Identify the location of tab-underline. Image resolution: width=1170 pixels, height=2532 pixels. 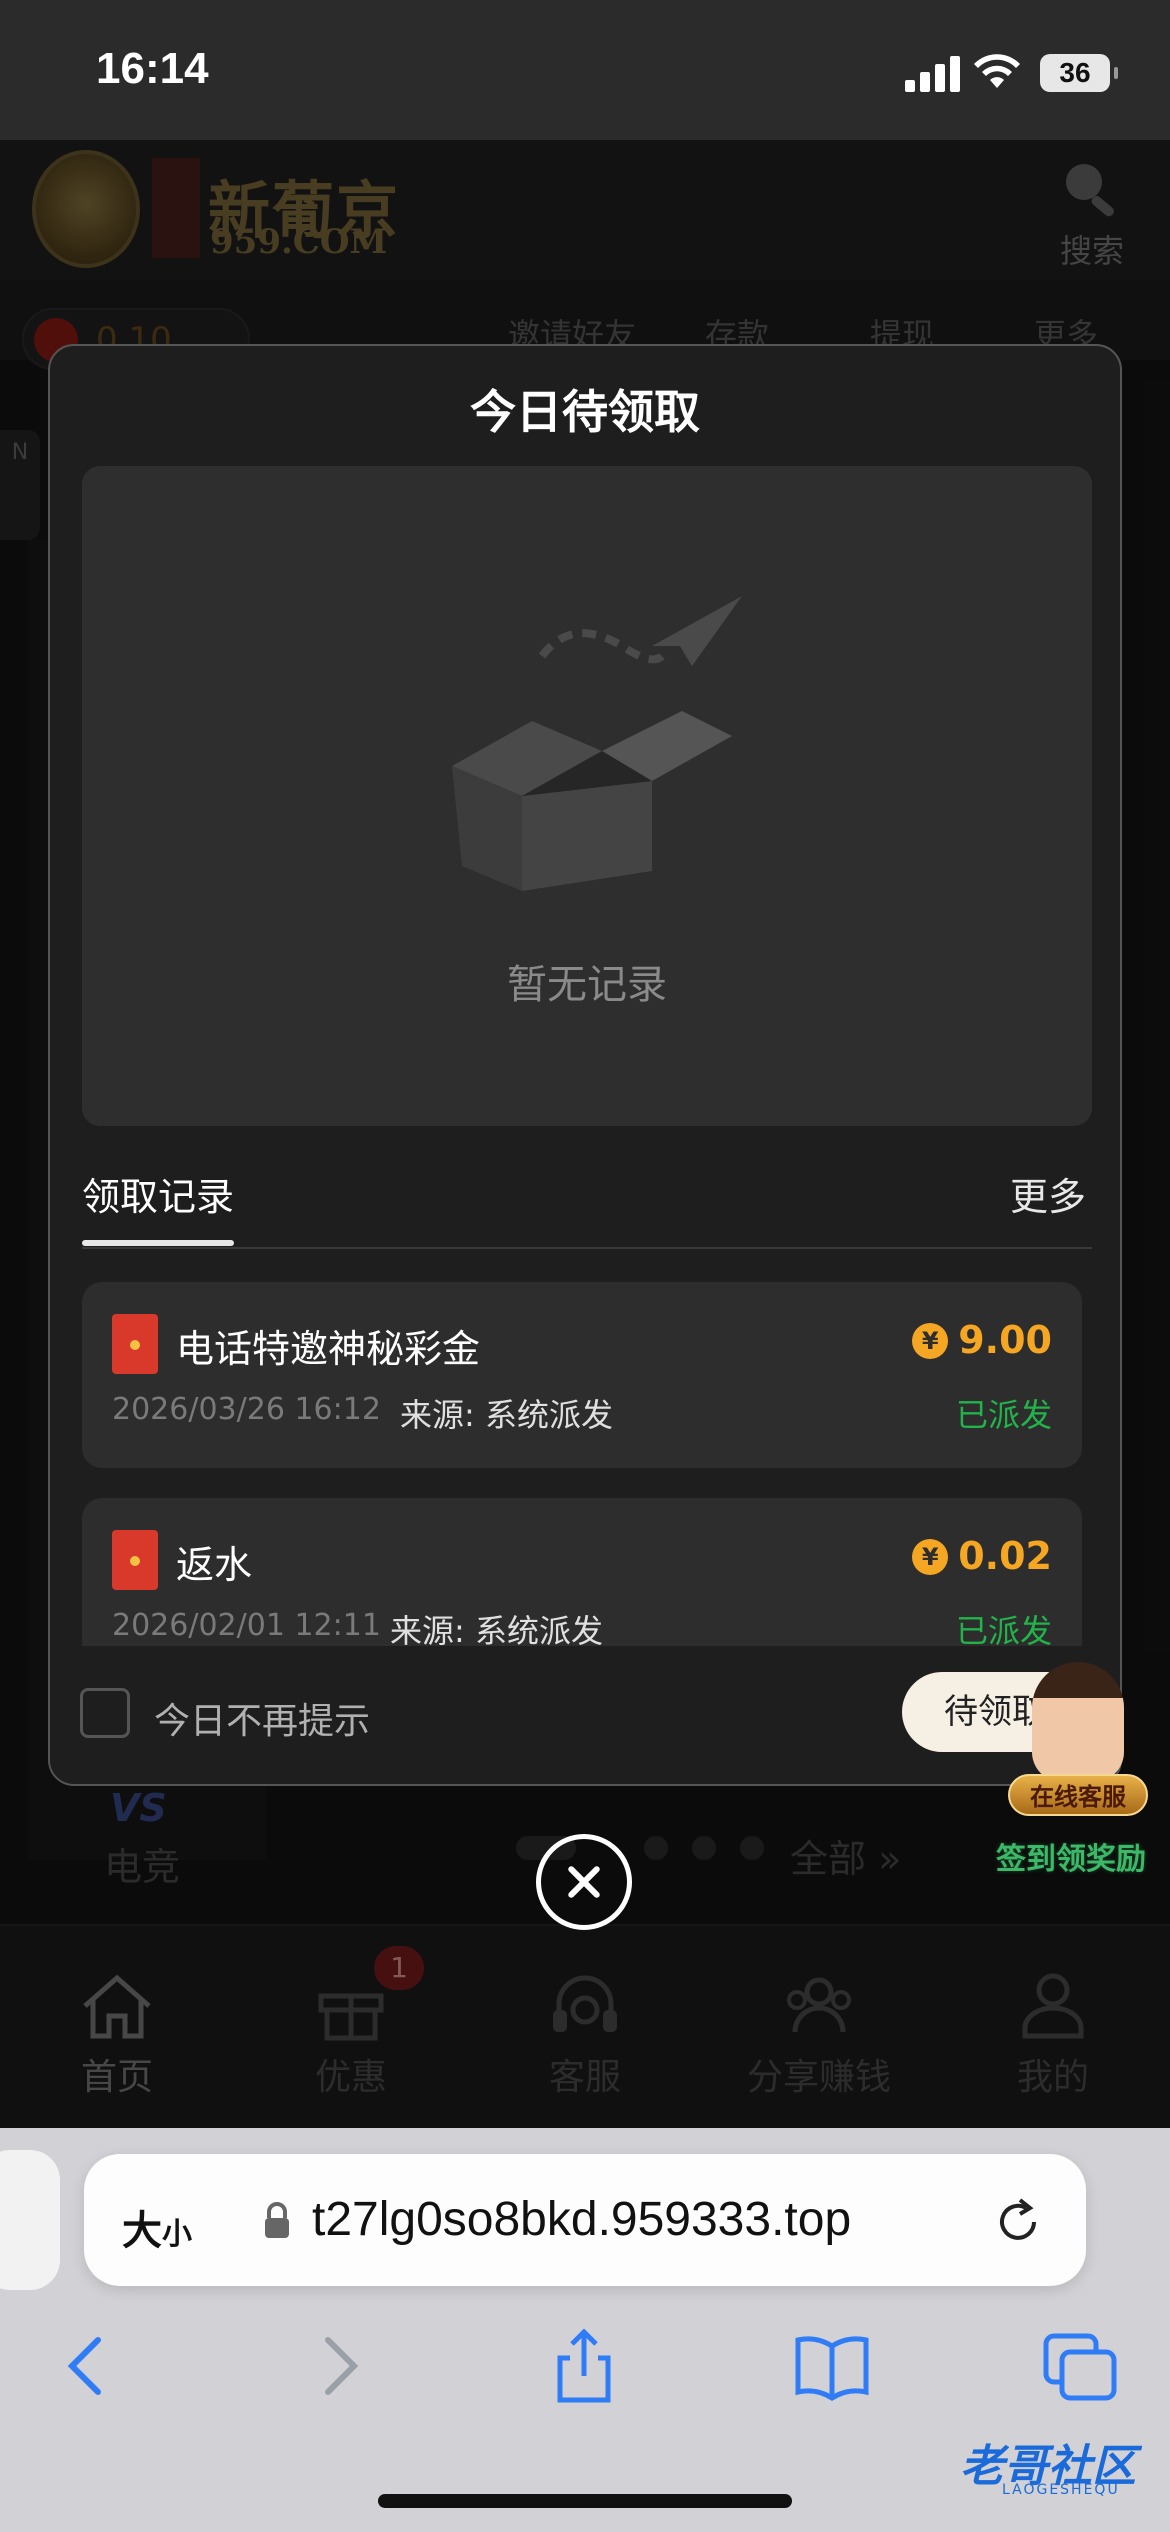
(158, 1243).